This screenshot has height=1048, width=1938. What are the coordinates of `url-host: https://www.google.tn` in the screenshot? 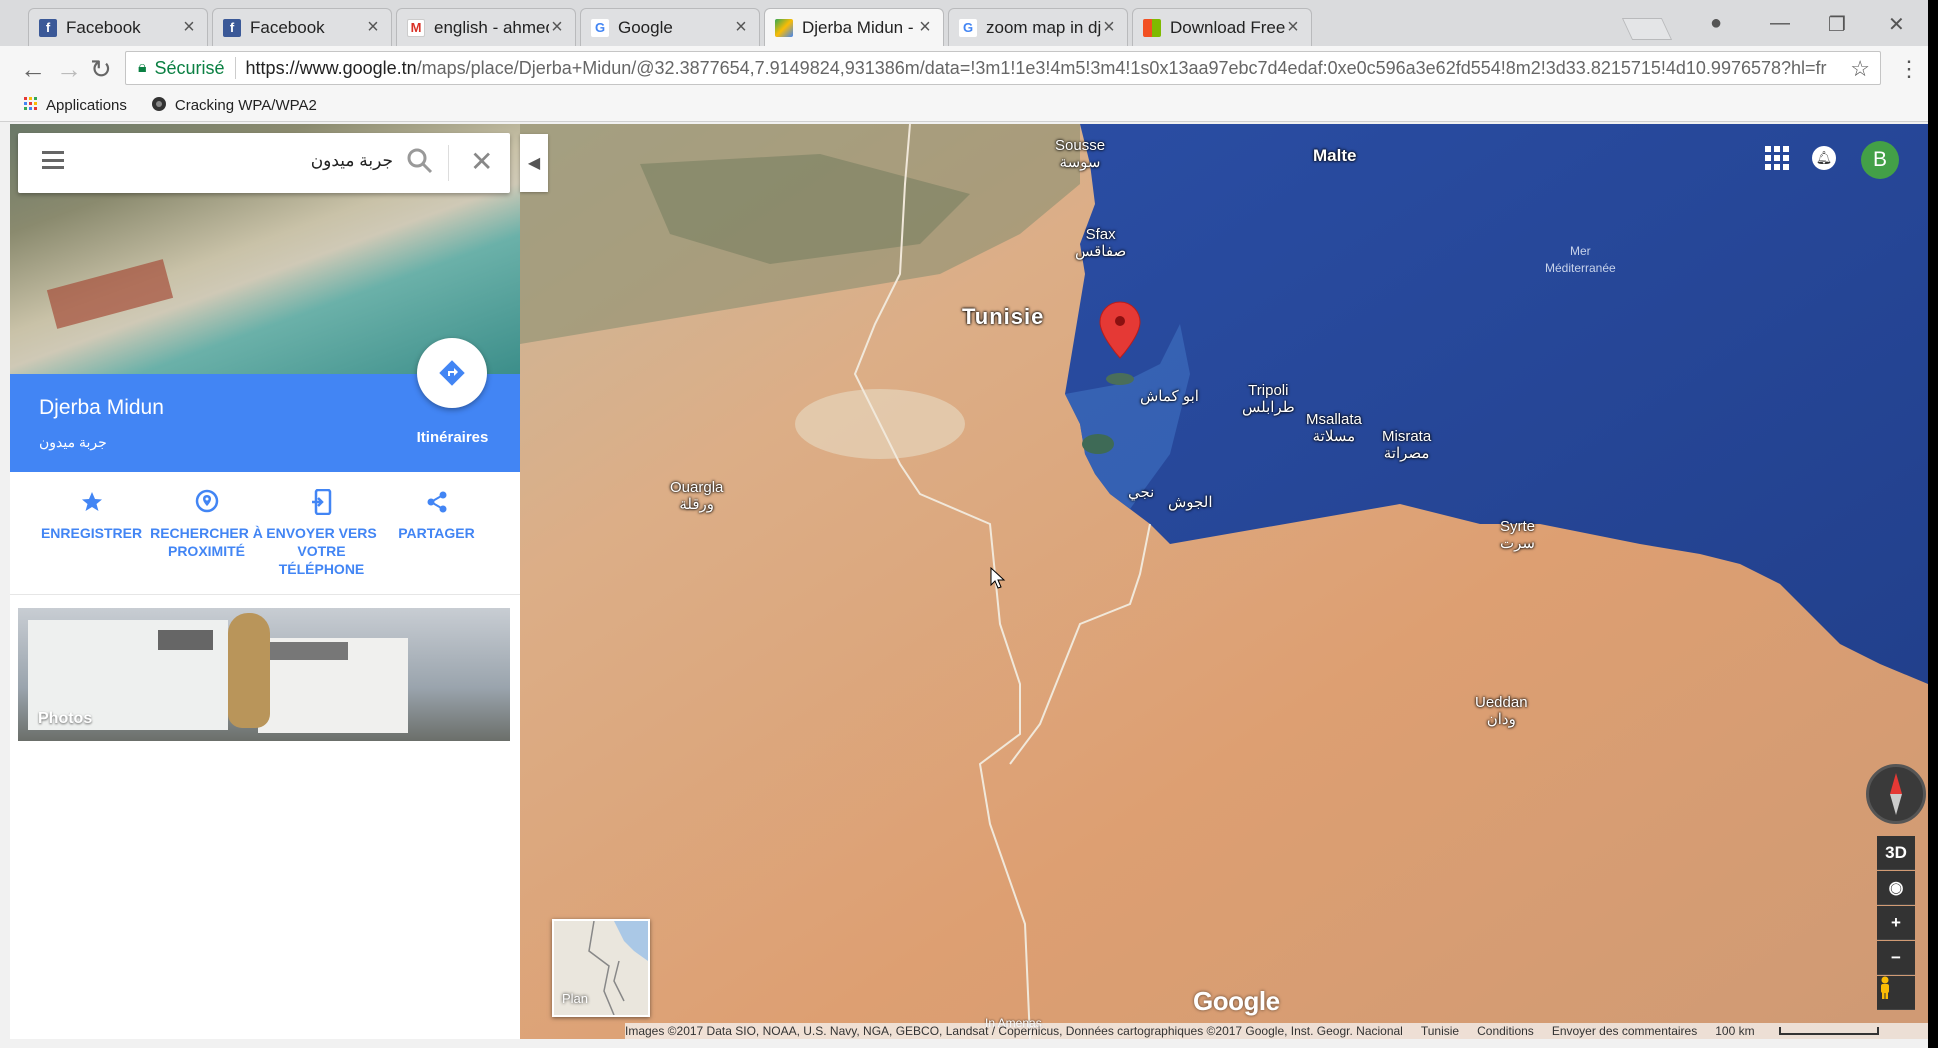 It's located at (331, 67).